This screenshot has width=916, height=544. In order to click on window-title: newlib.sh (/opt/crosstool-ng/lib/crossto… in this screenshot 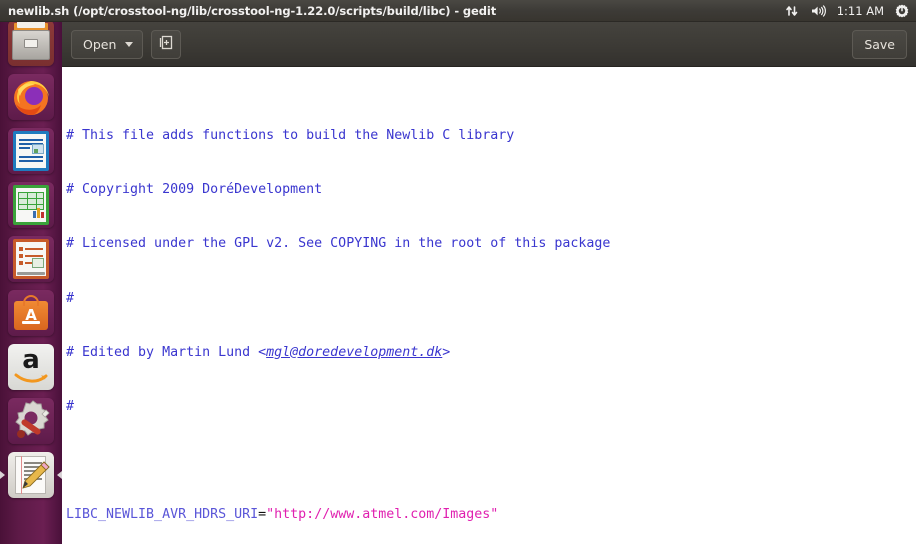, I will do `click(252, 10)`.